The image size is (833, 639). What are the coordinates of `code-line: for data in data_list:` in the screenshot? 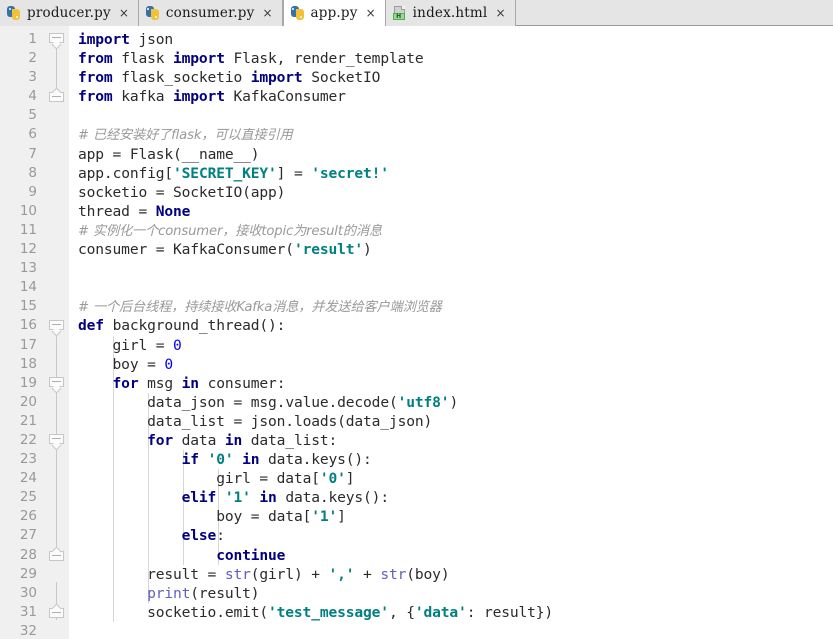 It's located at (451, 440).